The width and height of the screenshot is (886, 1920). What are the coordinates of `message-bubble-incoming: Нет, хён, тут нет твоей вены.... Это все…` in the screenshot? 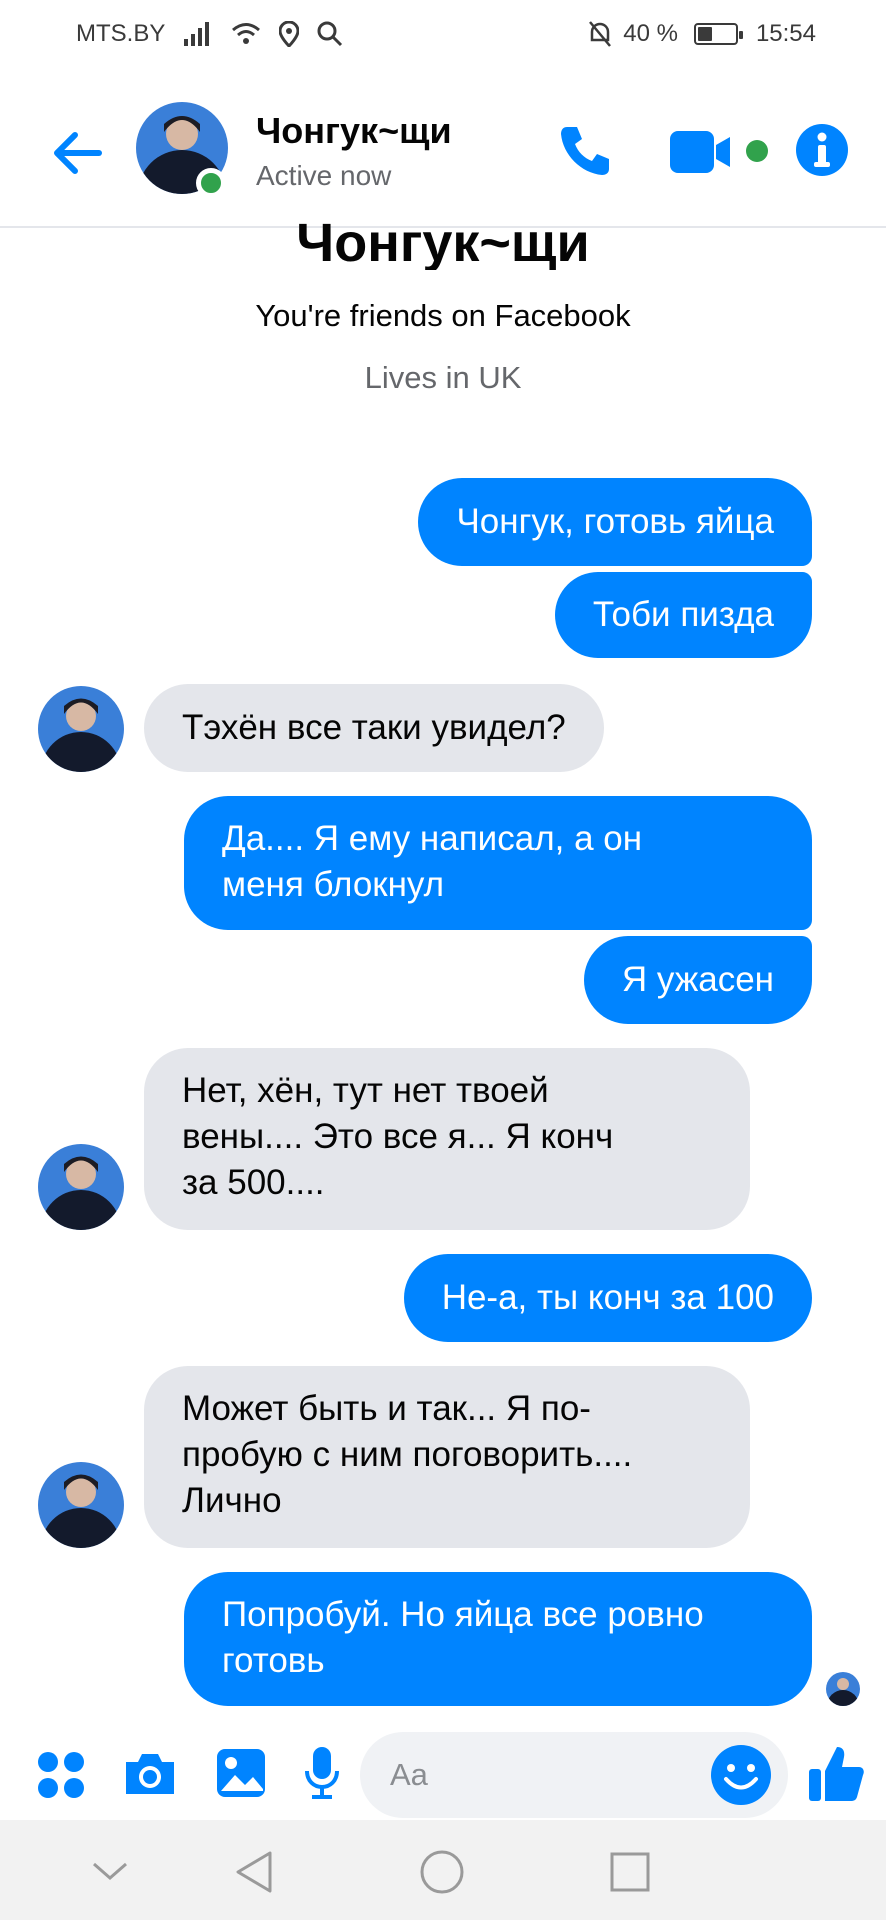 It's located at (447, 1139).